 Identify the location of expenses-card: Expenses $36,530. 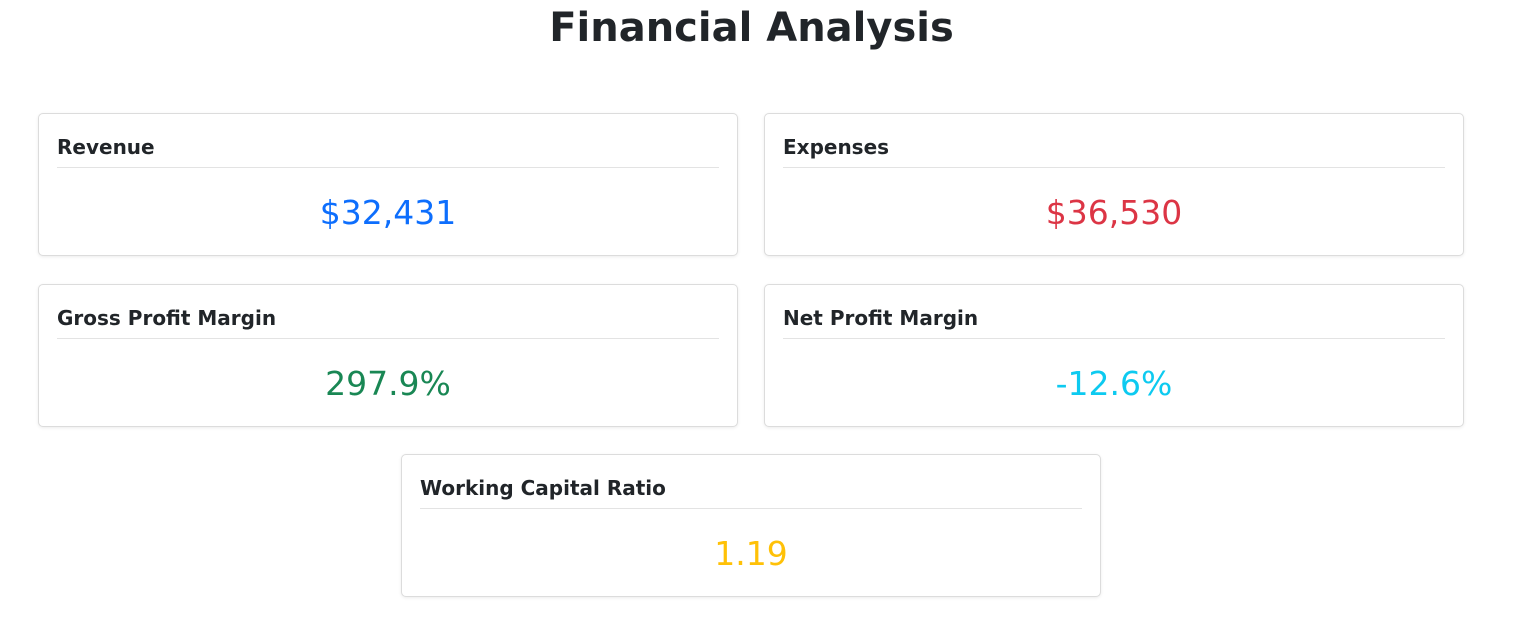
(1114, 184).